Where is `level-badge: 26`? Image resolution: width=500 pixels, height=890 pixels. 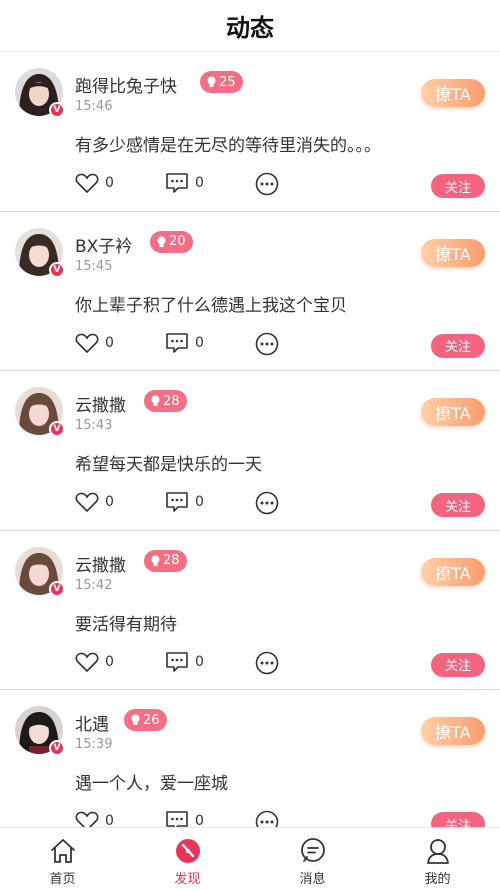 level-badge: 26 is located at coordinates (145, 720).